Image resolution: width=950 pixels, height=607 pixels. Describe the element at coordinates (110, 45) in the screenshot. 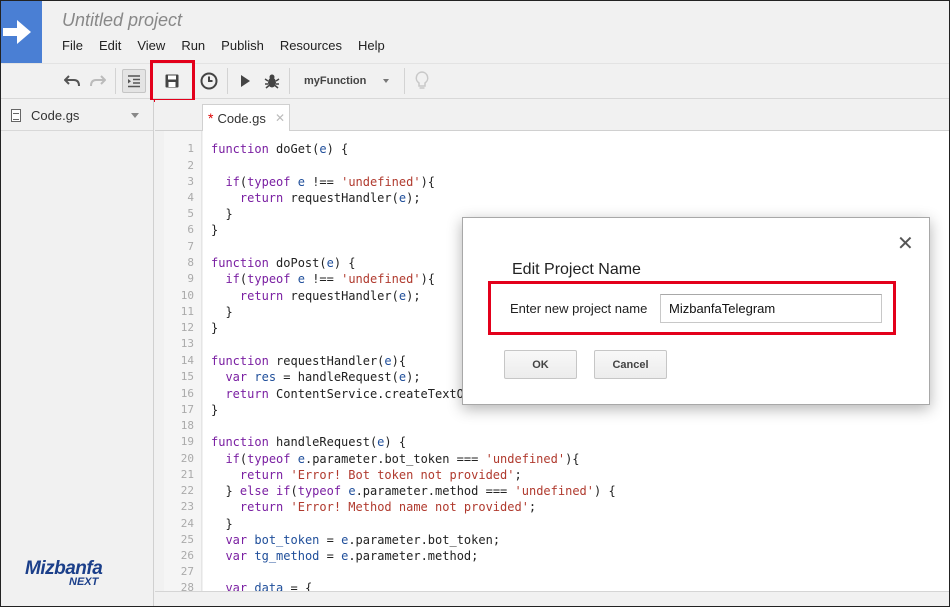

I see `menu-edit: Edit` at that location.